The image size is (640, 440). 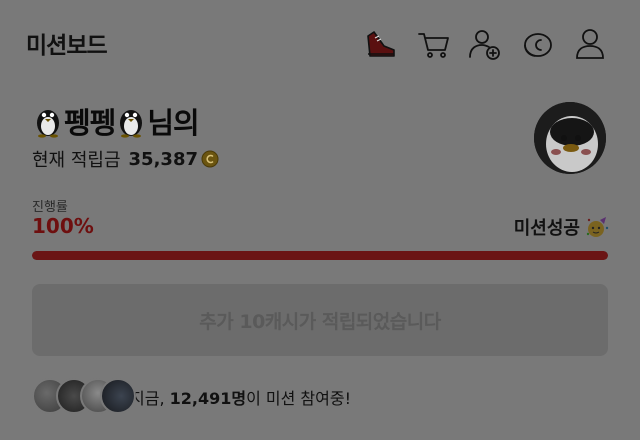 I want to click on add-user-icon, so click(x=485, y=44).